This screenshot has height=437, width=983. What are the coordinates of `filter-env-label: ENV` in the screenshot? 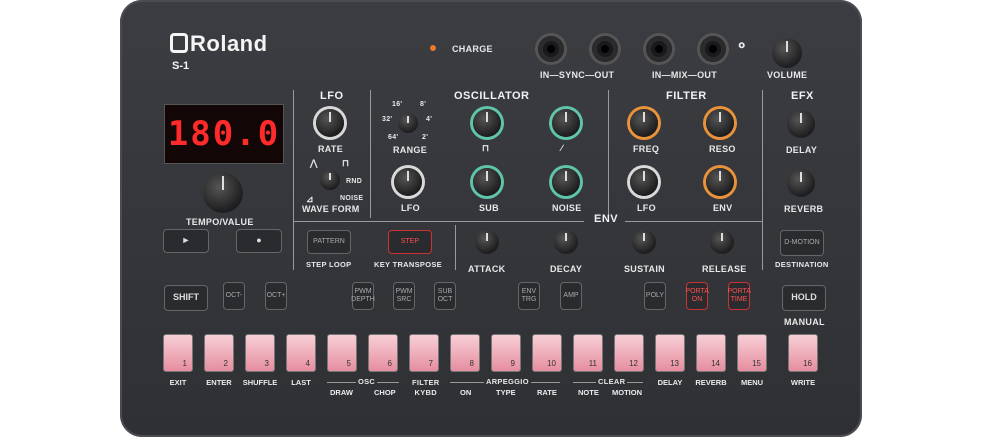 It's located at (723, 208).